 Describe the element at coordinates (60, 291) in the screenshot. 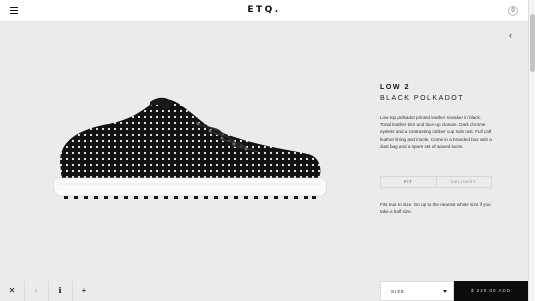

I see `info-icon: ℹ` at that location.